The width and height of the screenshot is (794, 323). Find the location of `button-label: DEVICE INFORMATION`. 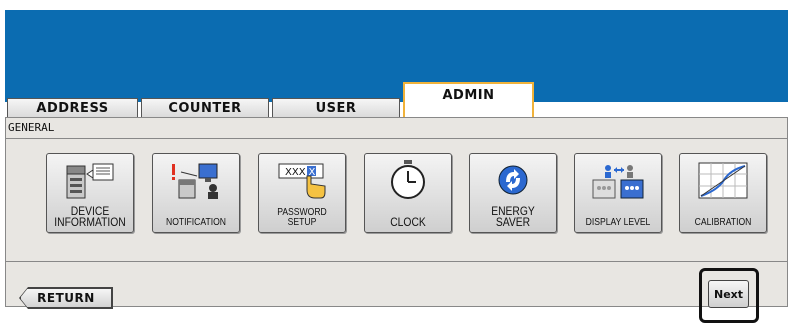

button-label: DEVICE INFORMATION is located at coordinates (90, 216).